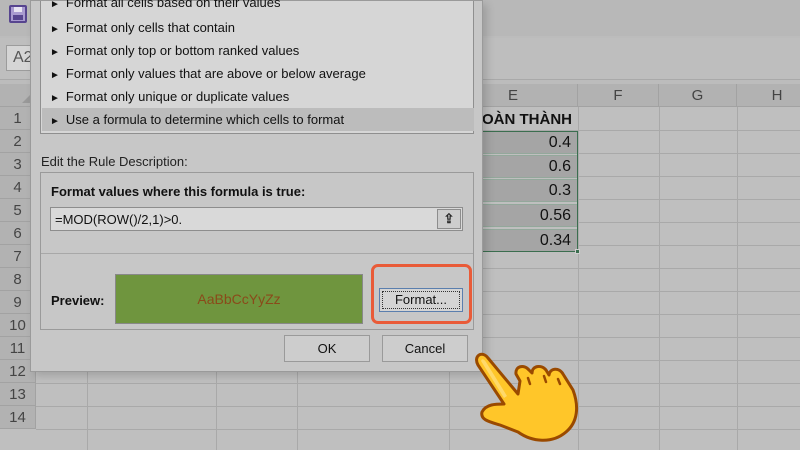 Image resolution: width=800 pixels, height=450 pixels. I want to click on rule-type-item: ► Format only top or bottom ranked values, so click(258, 50).